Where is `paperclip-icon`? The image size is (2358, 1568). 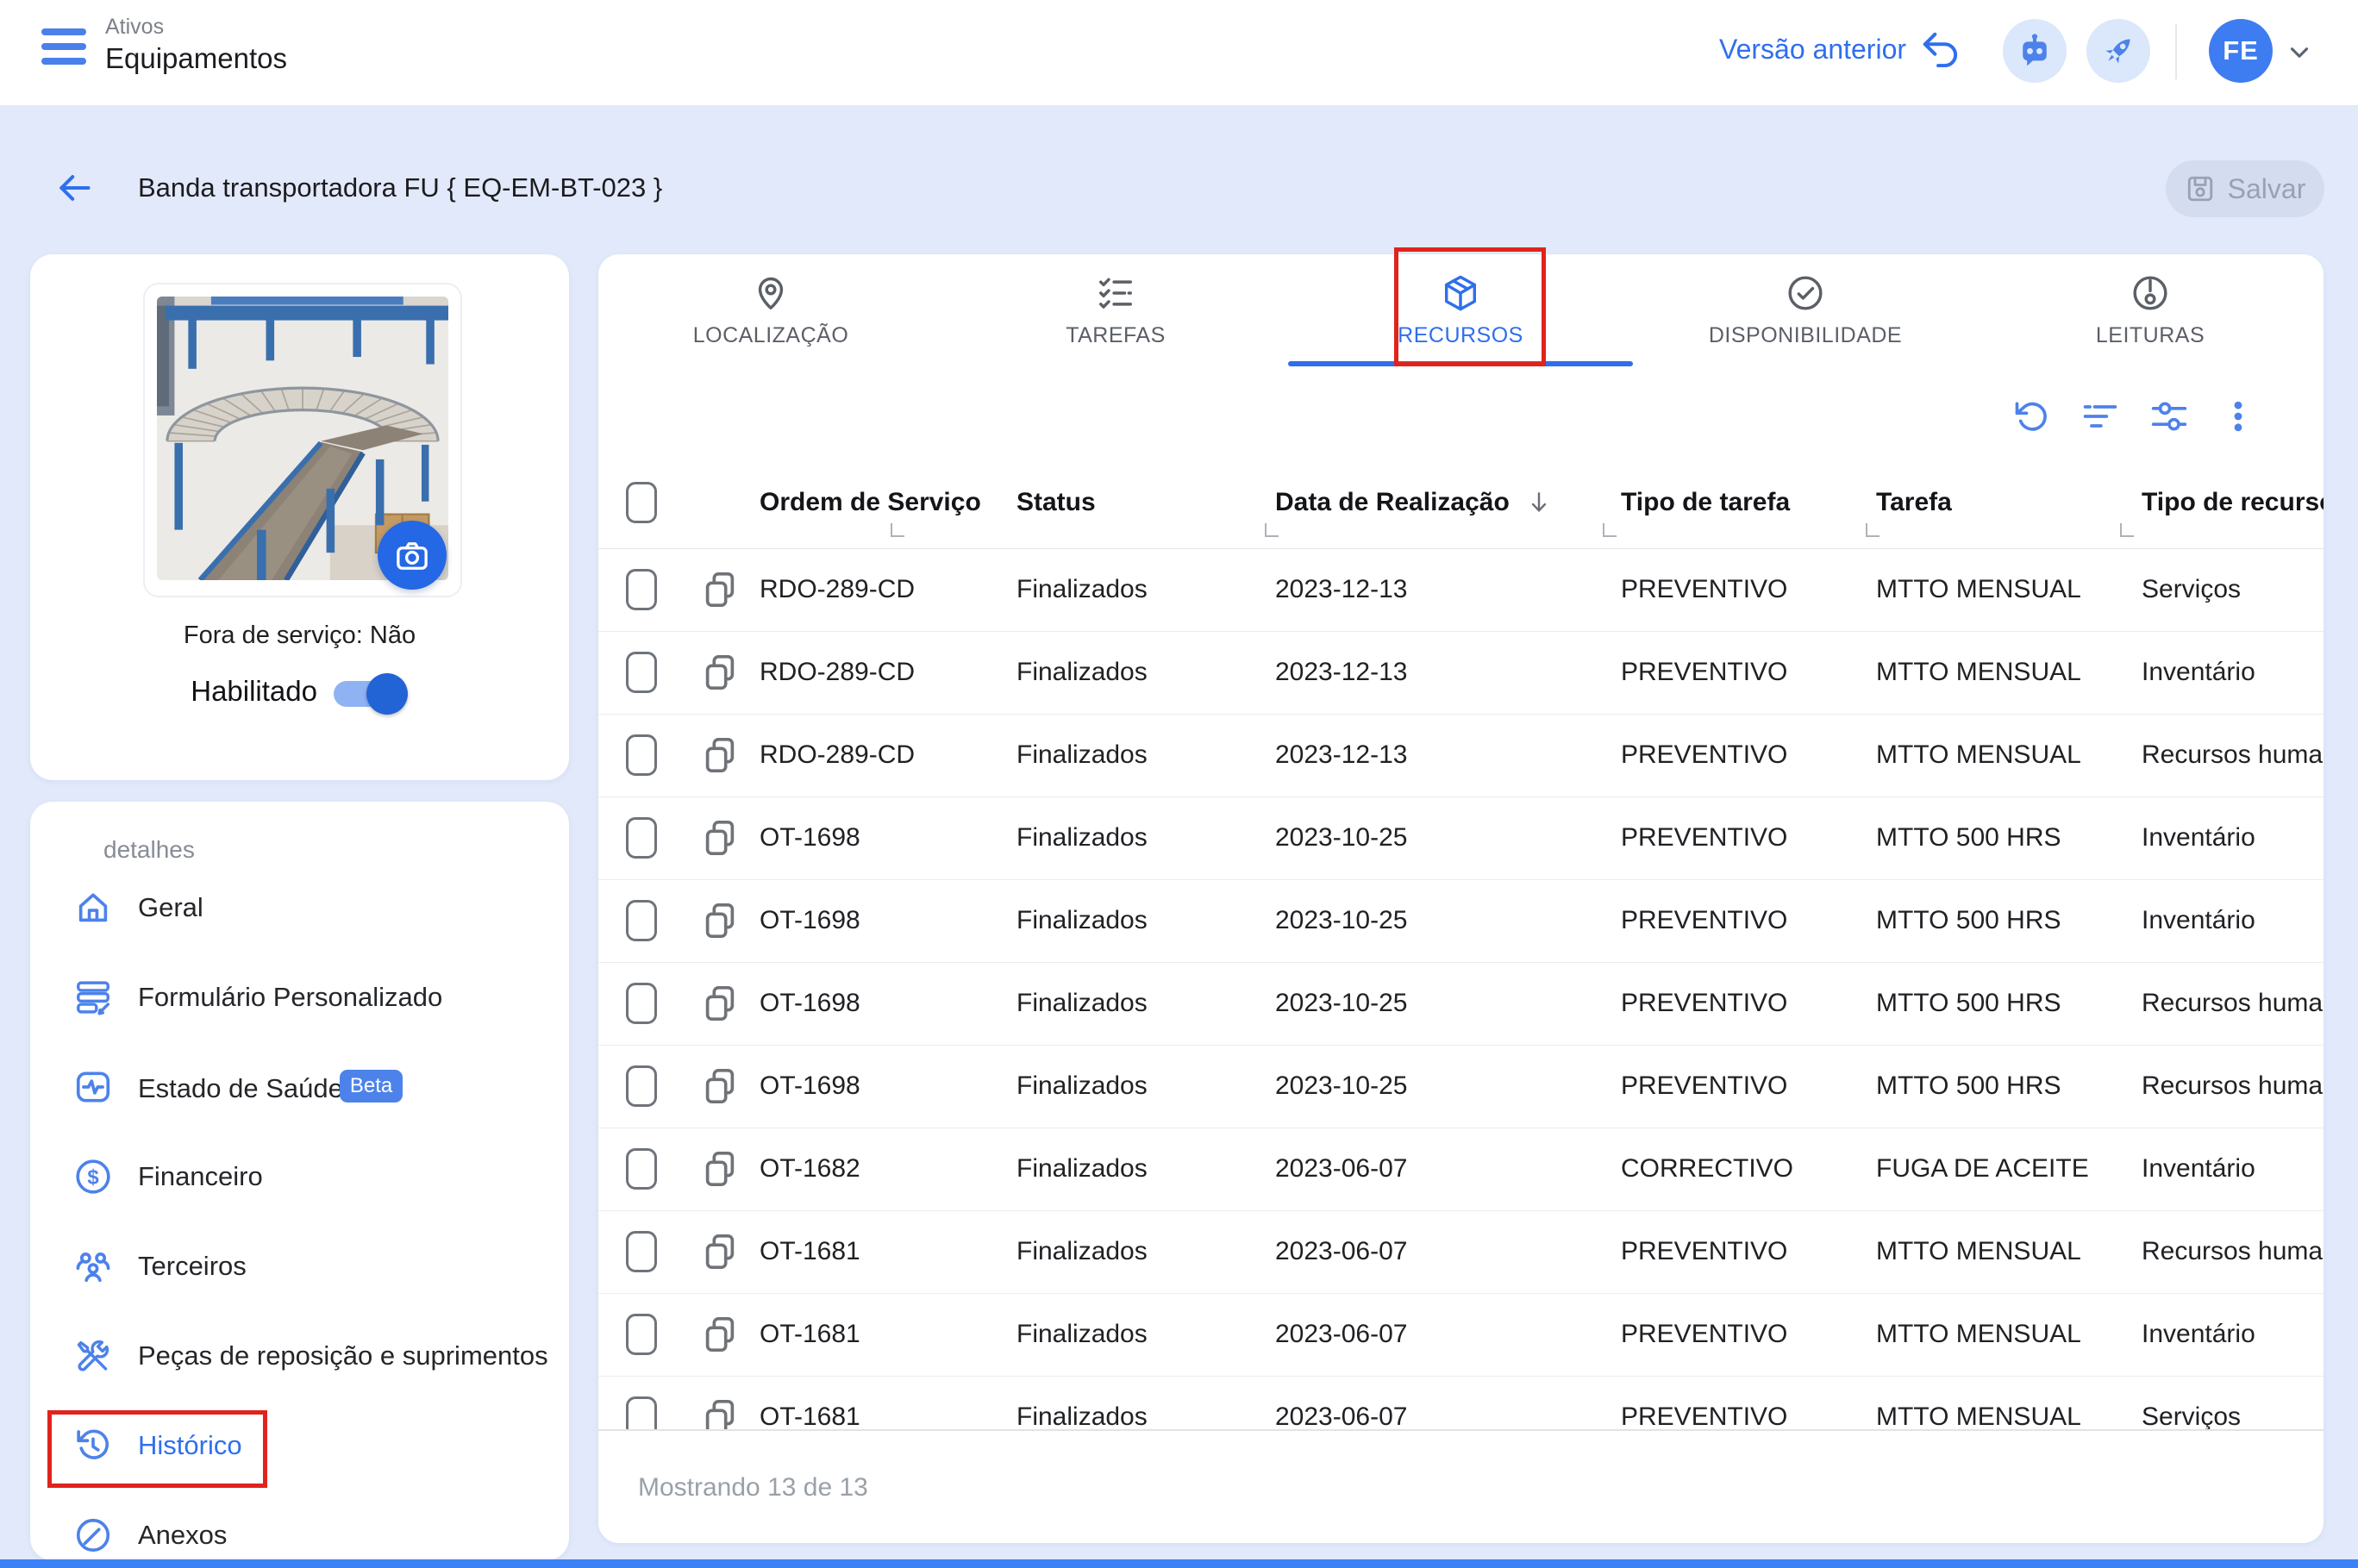 paperclip-icon is located at coordinates (93, 1535).